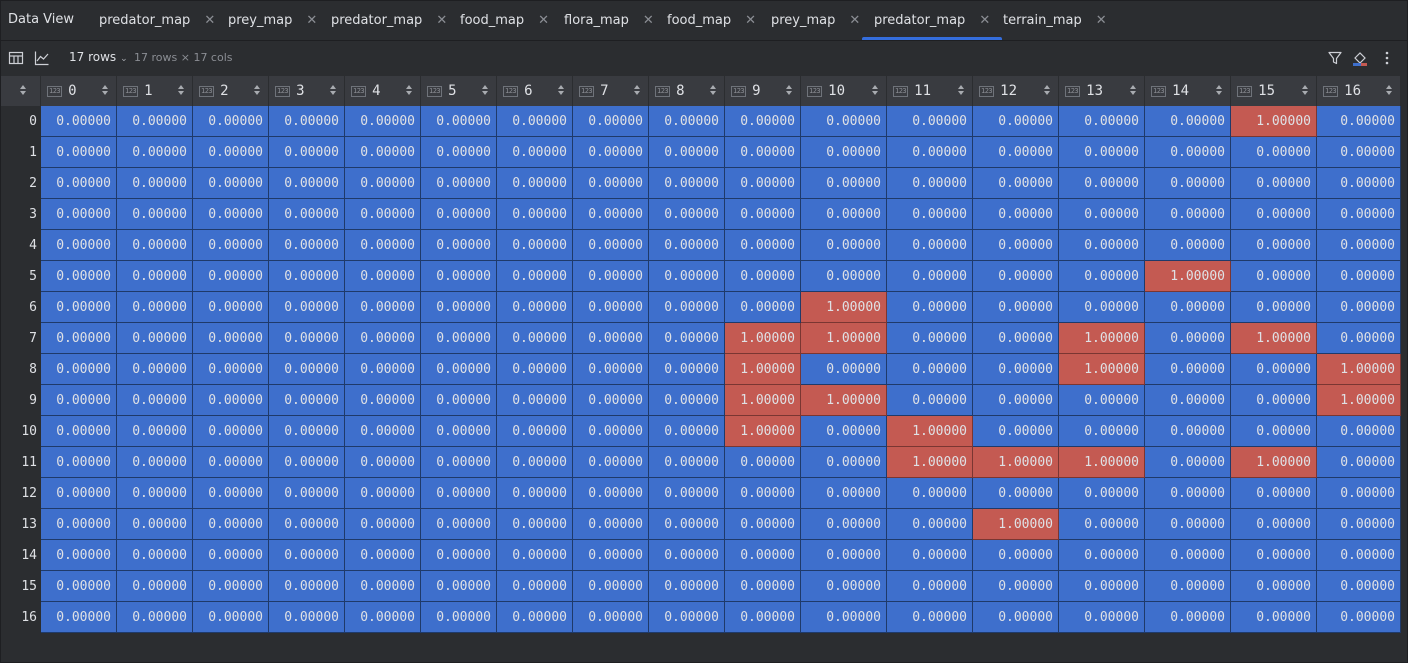 Image resolution: width=1408 pixels, height=663 pixels. What do you see at coordinates (16, 58) in the screenshot?
I see `table-view-icon` at bounding box center [16, 58].